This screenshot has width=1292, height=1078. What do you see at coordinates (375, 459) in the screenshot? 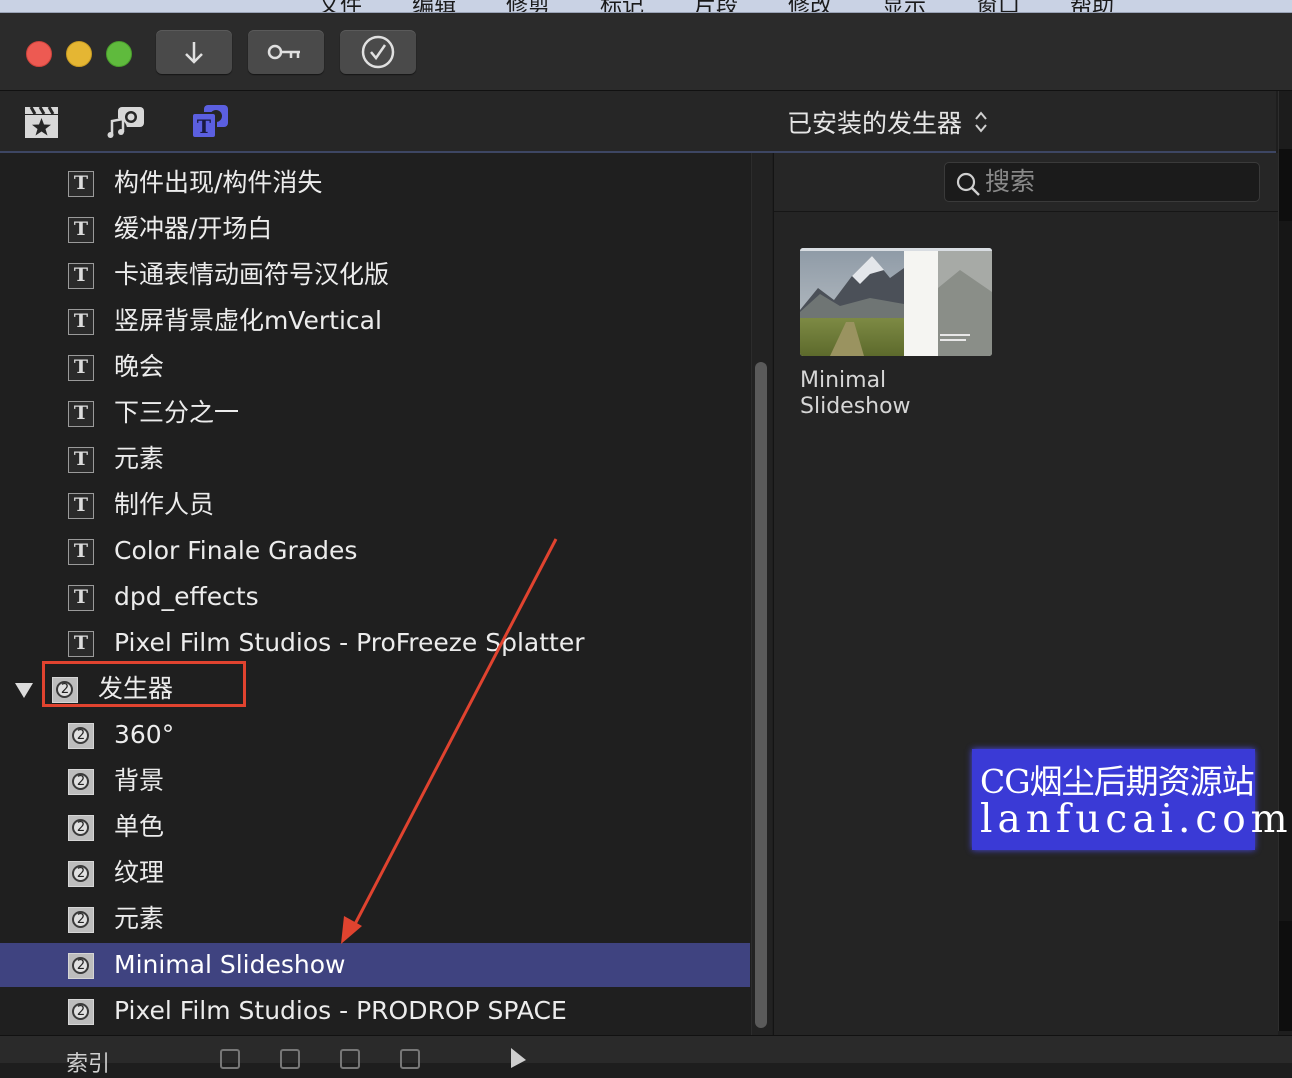
I see `list-item: T 元素` at bounding box center [375, 459].